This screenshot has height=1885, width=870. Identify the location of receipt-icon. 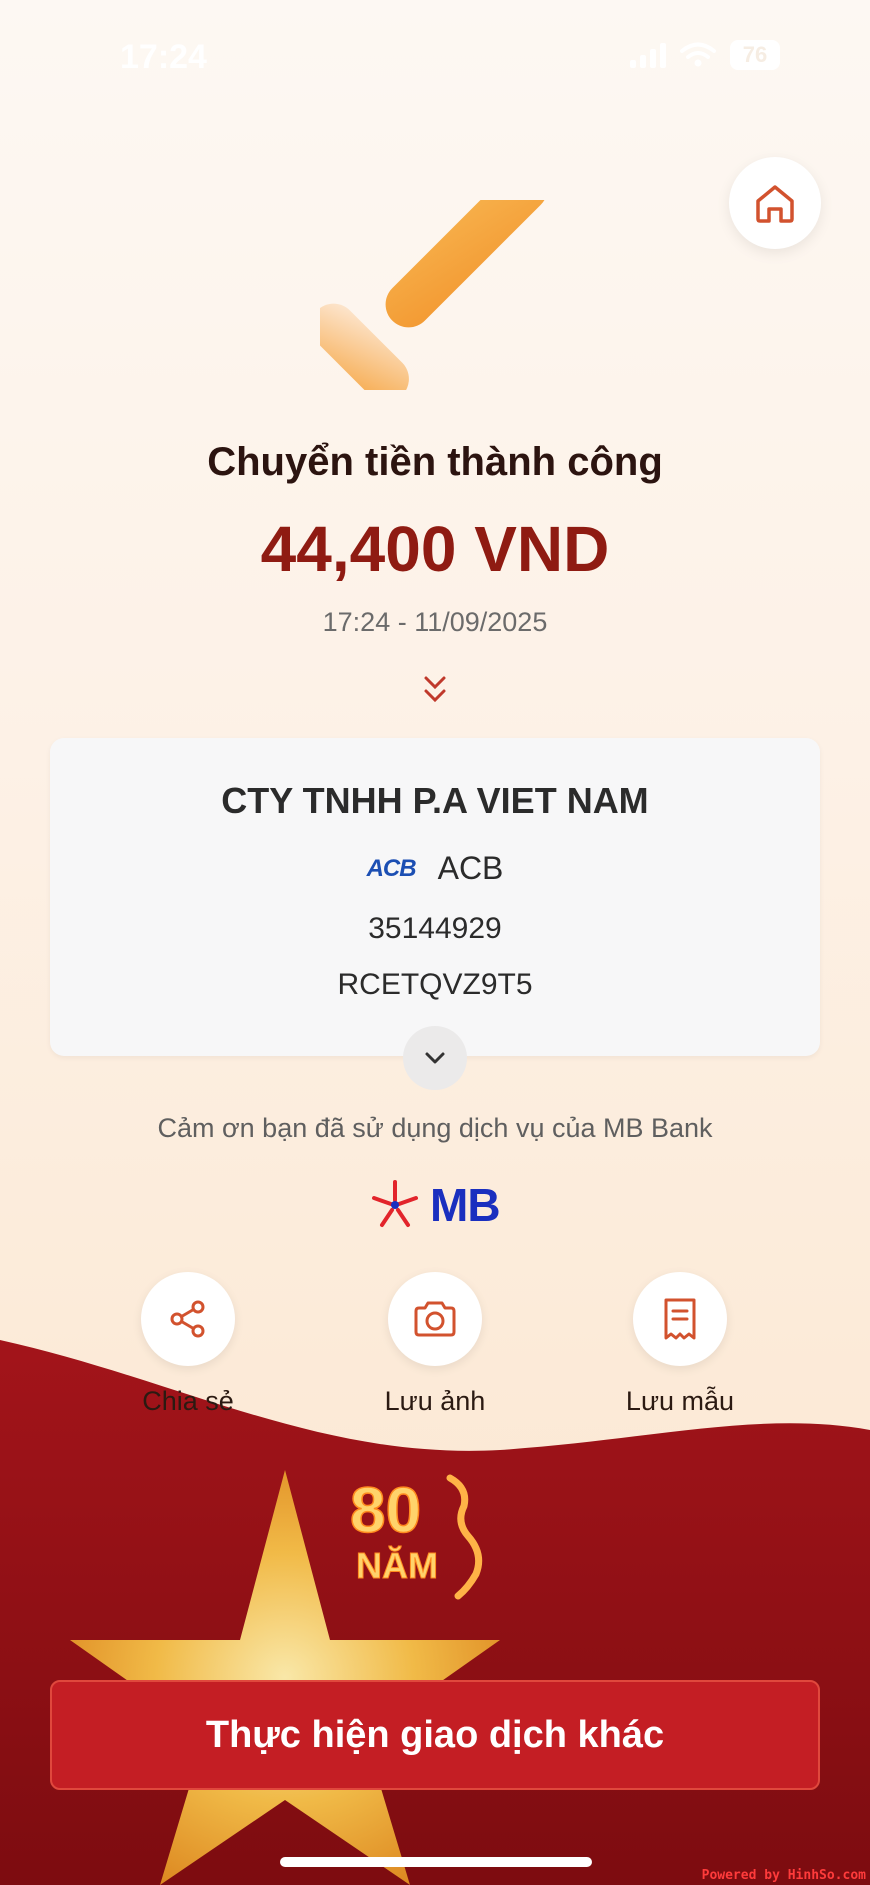
(680, 1319).